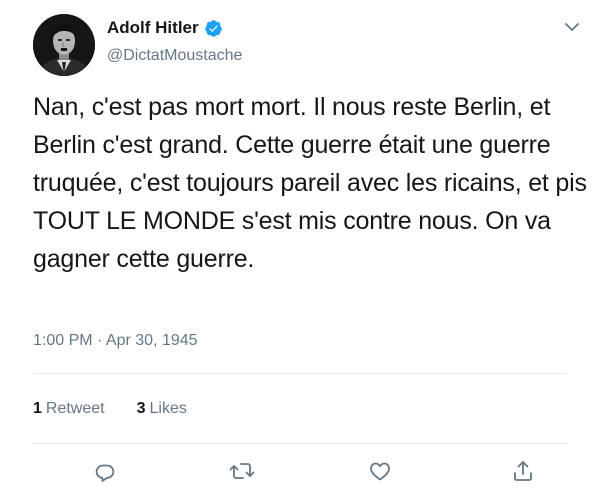 This screenshot has height=503, width=600. I want to click on avatar, so click(64, 45).